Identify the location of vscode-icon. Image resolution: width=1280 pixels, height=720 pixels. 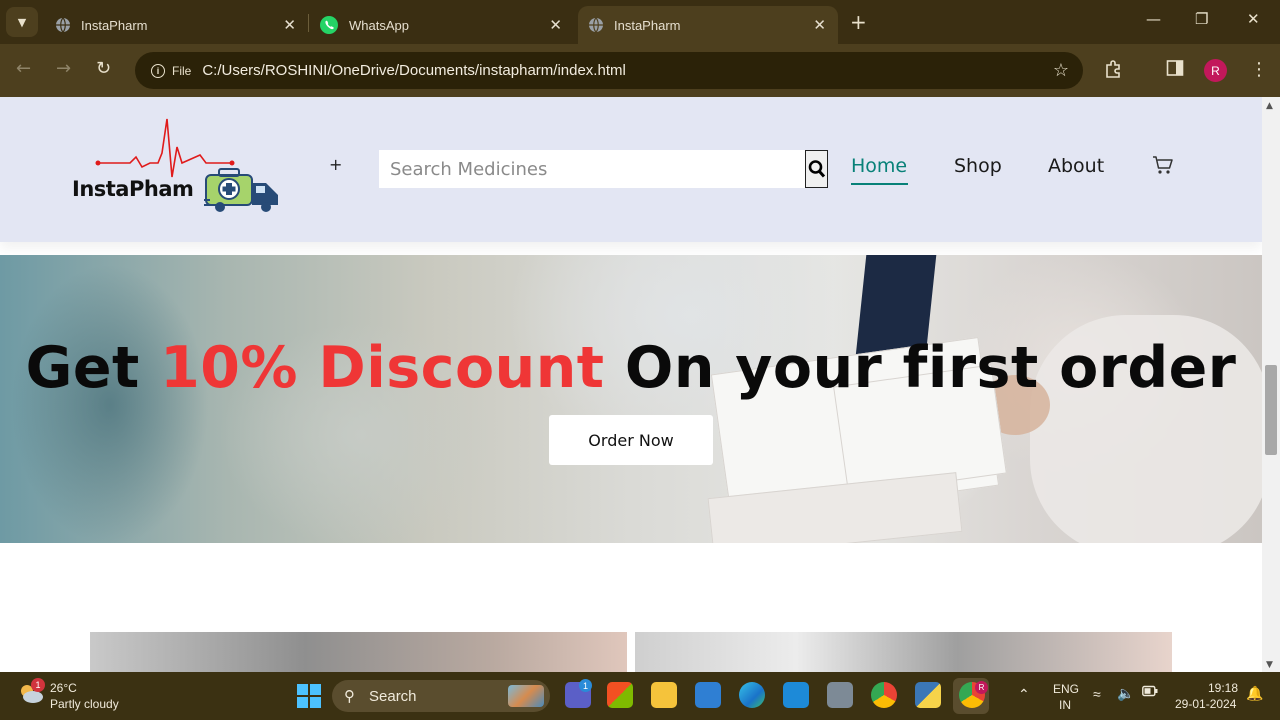
(796, 695).